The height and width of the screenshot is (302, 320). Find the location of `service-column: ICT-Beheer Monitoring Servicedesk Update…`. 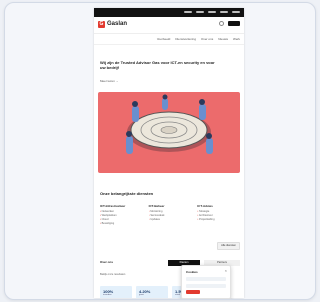

service-column: ICT-Beheer Monitoring Servicedesk Update… is located at coordinates (170, 215).